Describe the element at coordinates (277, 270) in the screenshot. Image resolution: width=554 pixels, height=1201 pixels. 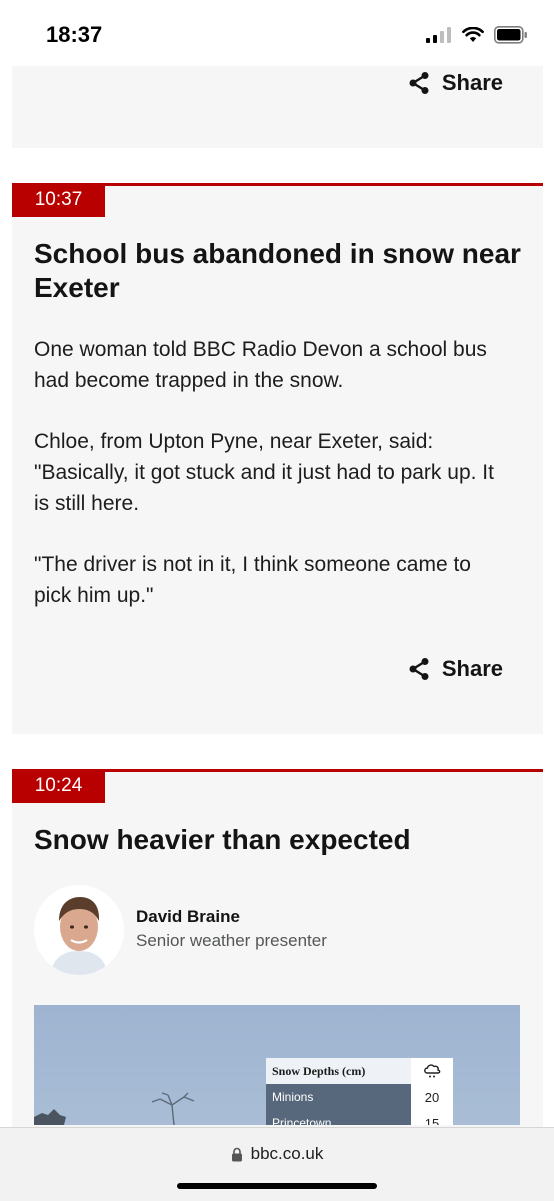
I see `post-headline: School bus abandoned in snow near Exeter` at that location.